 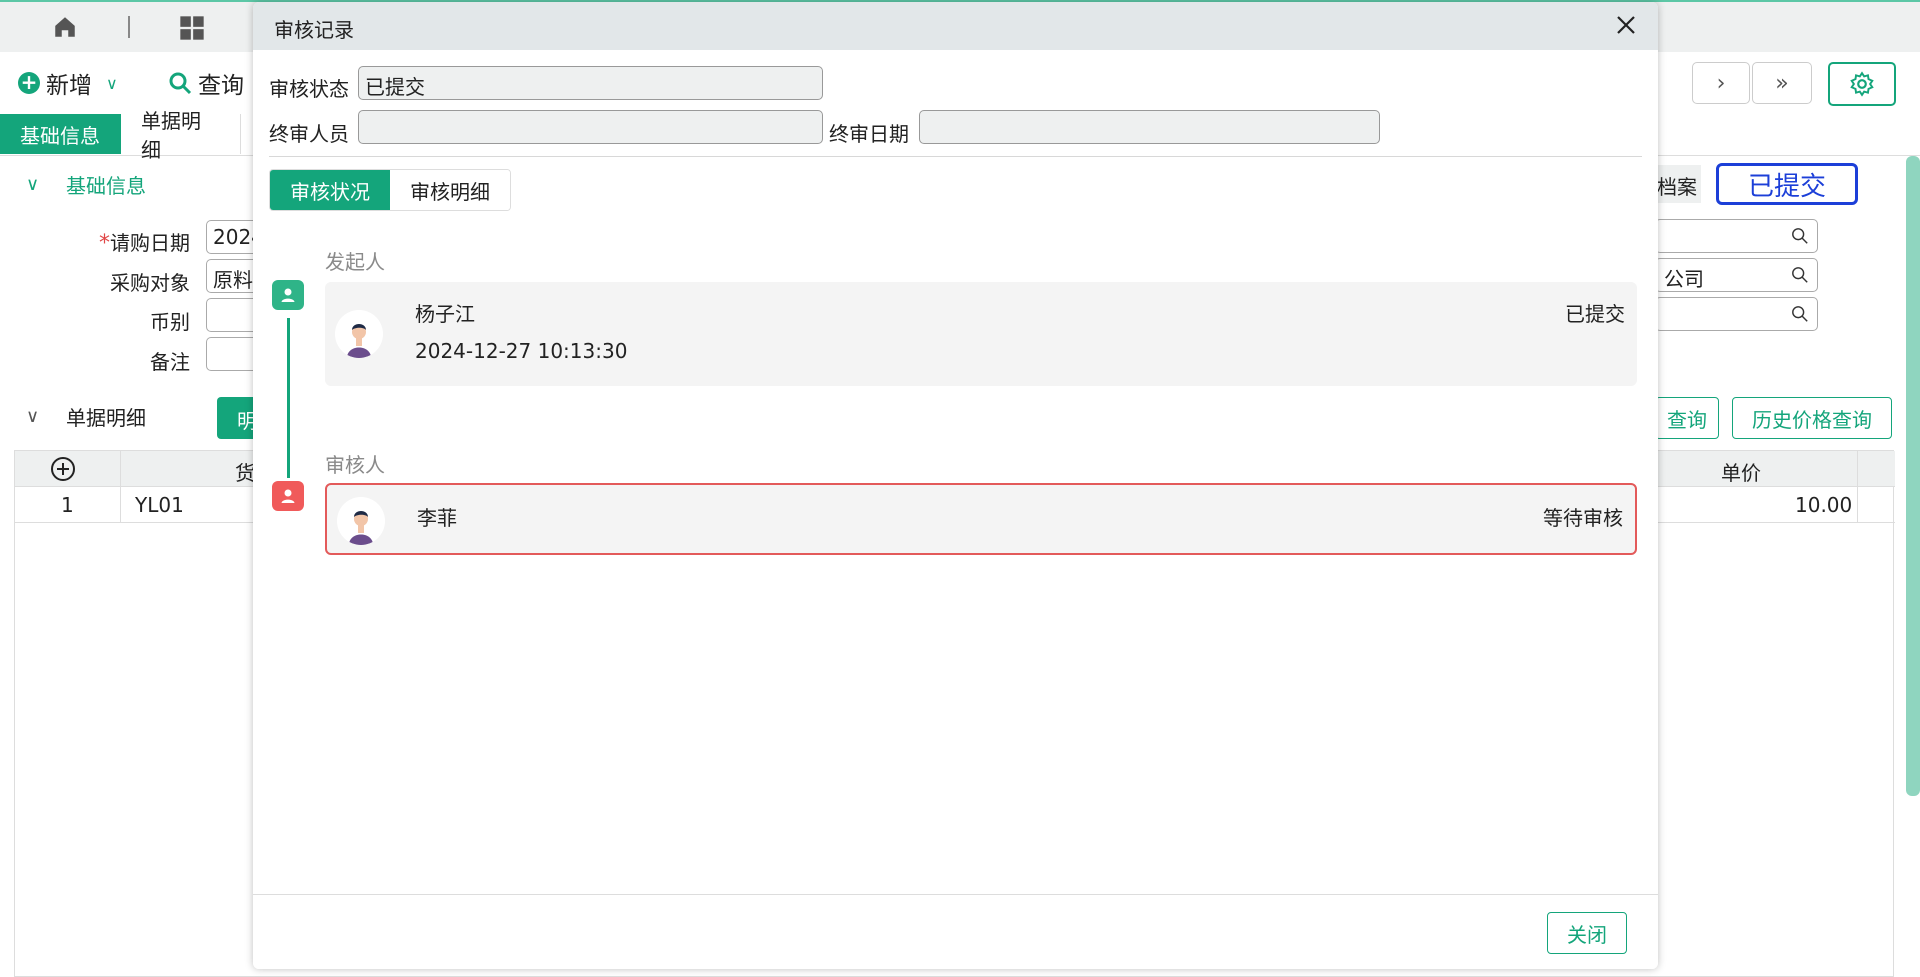 I want to click on audit-status-field: 已提交, so click(x=590, y=83).